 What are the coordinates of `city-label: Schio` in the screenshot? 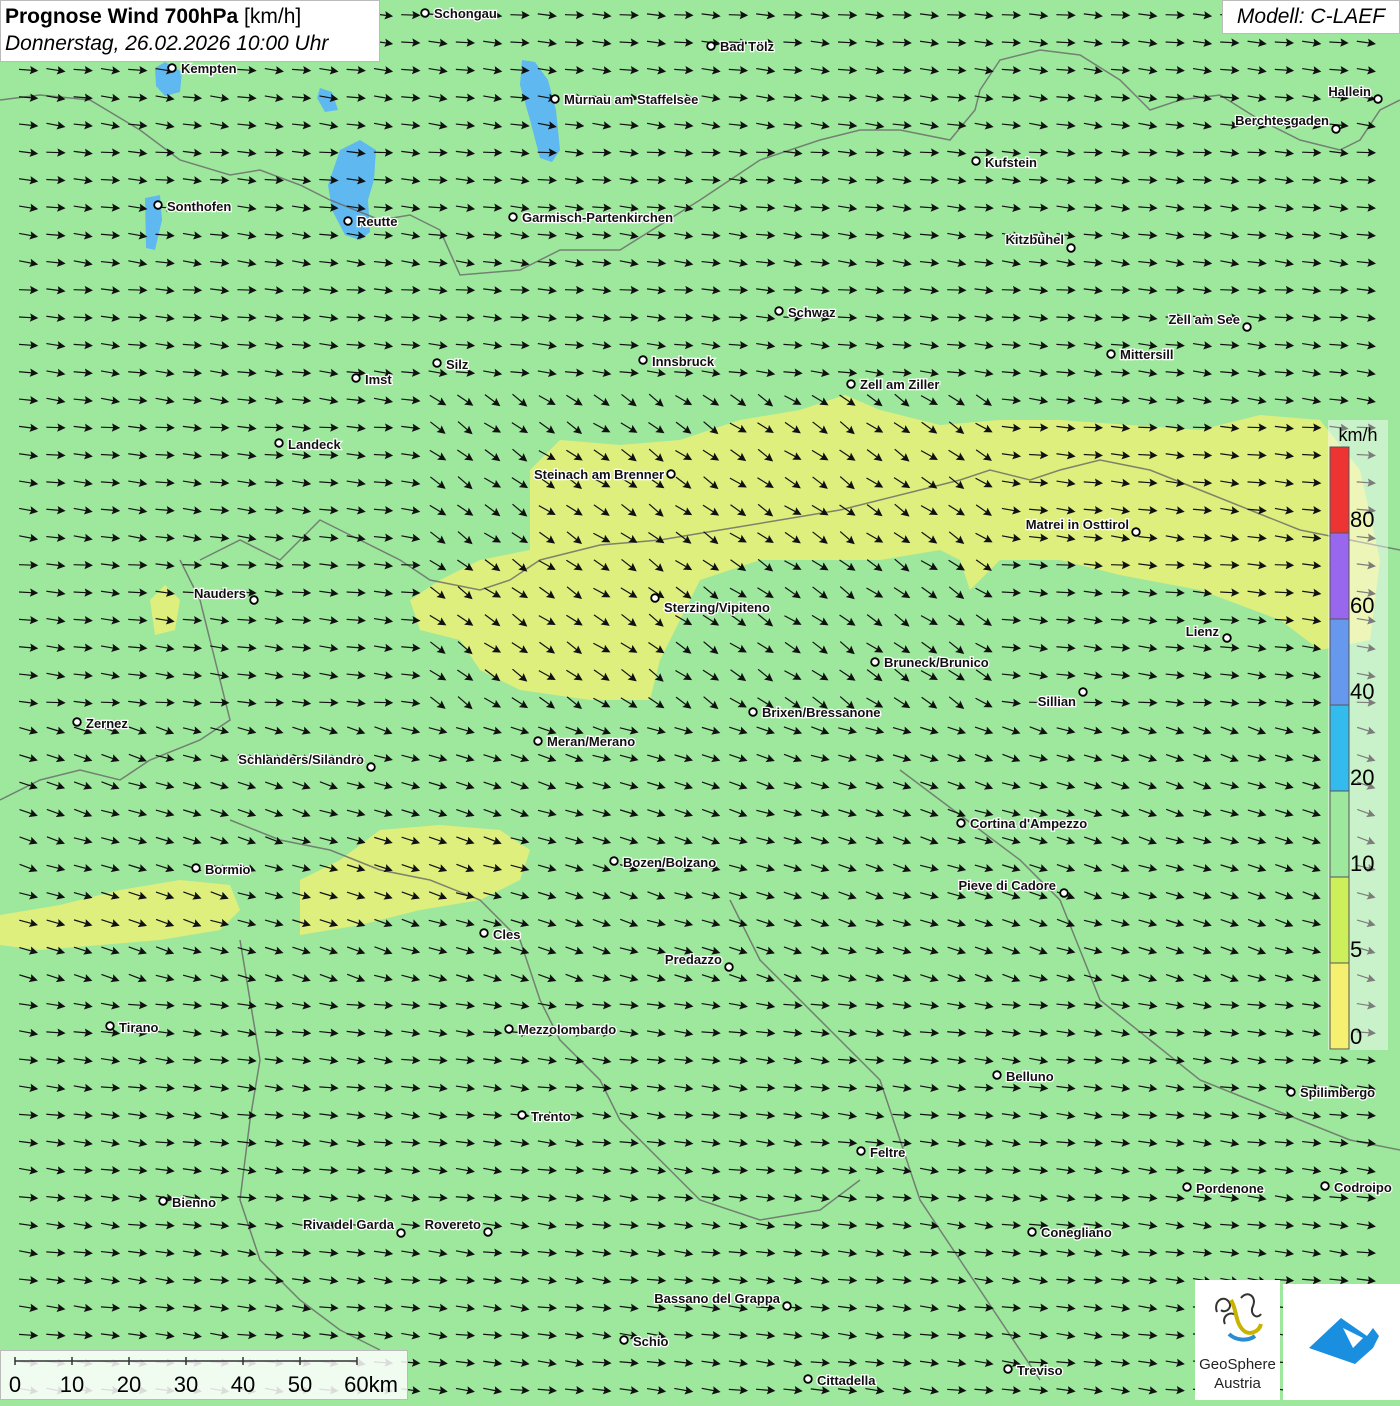 It's located at (650, 1341).